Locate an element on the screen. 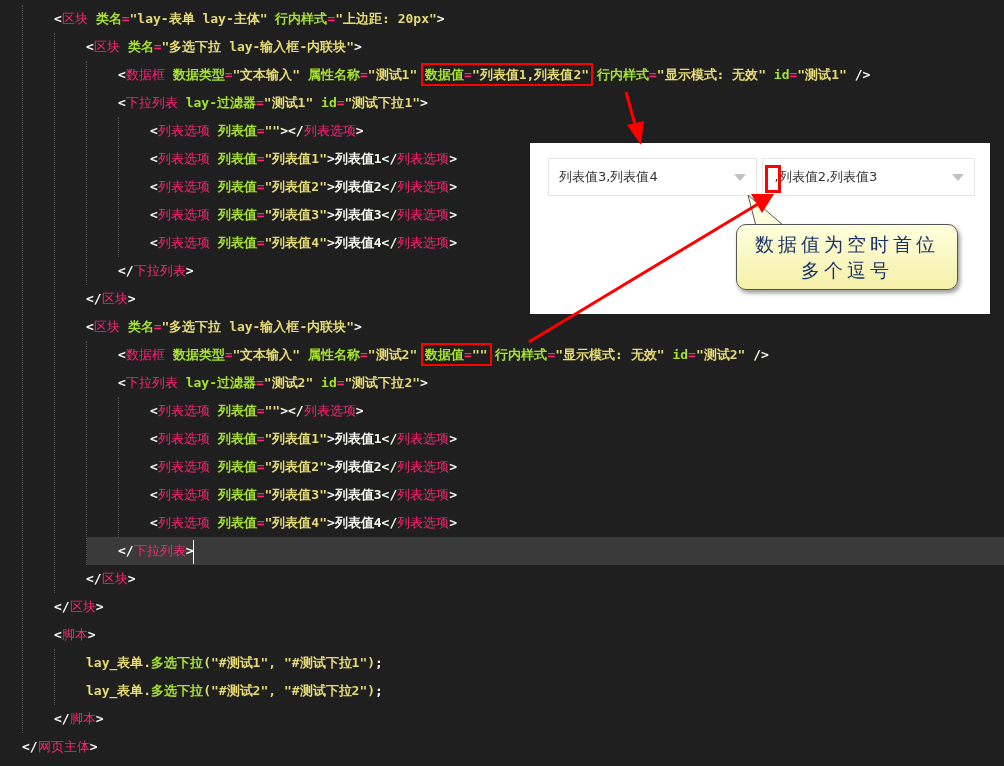 This screenshot has height=766, width=1004. code-line: <下拉列表 lay-过滤器="测试2" id="测试下拉2"> is located at coordinates (273, 383).